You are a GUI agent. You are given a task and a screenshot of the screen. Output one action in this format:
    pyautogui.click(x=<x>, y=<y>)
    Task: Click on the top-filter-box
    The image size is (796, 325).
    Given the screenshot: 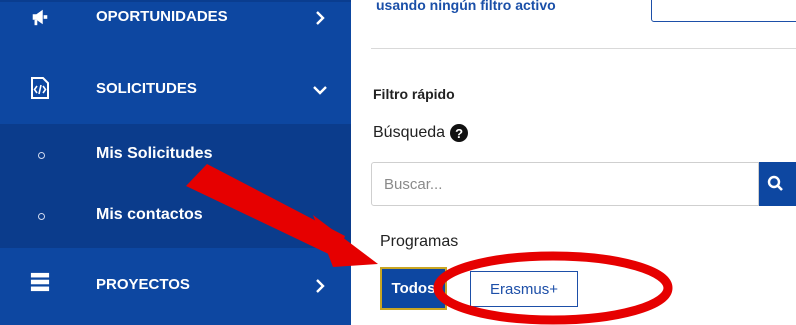 What is the action you would take?
    pyautogui.click(x=723, y=11)
    